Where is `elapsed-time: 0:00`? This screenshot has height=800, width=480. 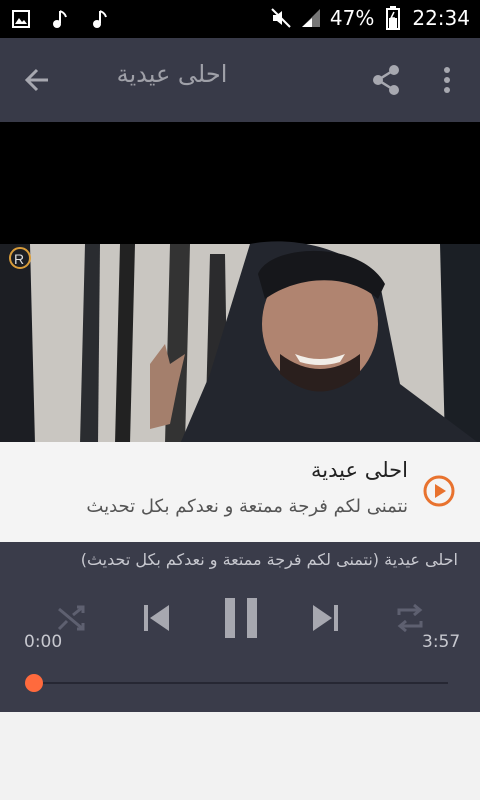
elapsed-time: 0:00 is located at coordinates (43, 642).